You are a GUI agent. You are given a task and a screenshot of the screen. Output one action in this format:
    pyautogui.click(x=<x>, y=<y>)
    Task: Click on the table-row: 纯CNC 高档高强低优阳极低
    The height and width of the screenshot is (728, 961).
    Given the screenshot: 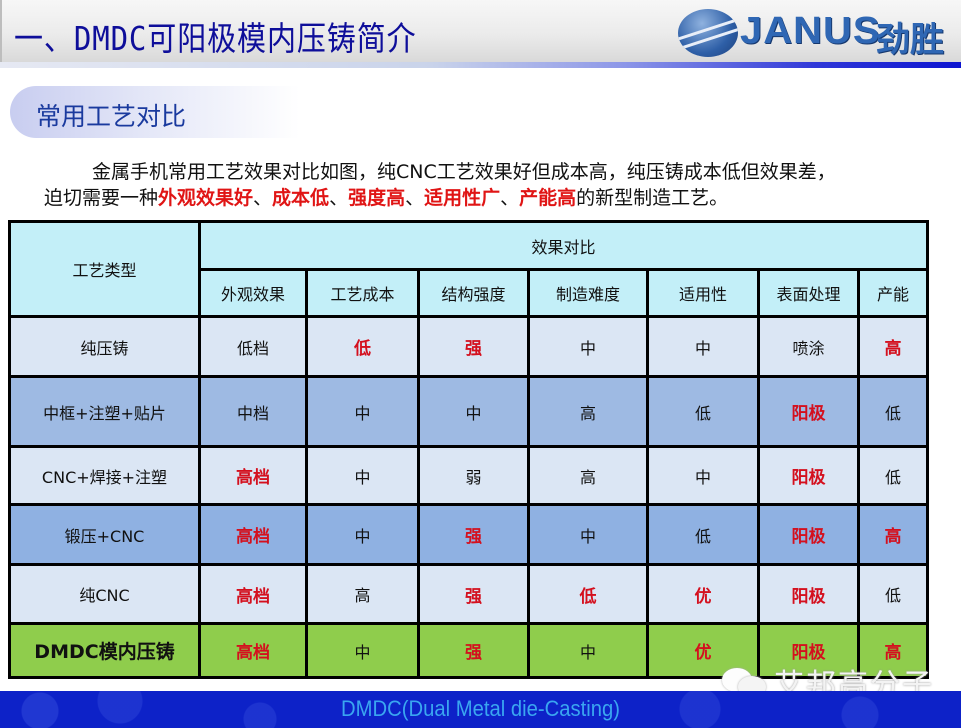 What is the action you would take?
    pyautogui.click(x=469, y=594)
    